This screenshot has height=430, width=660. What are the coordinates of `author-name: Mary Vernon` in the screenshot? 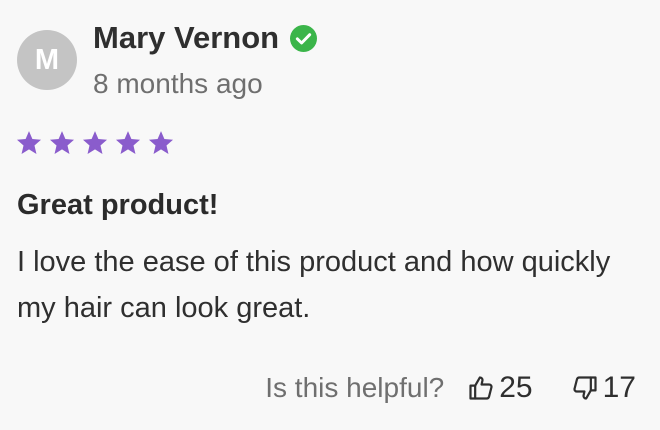 It's located at (186, 37).